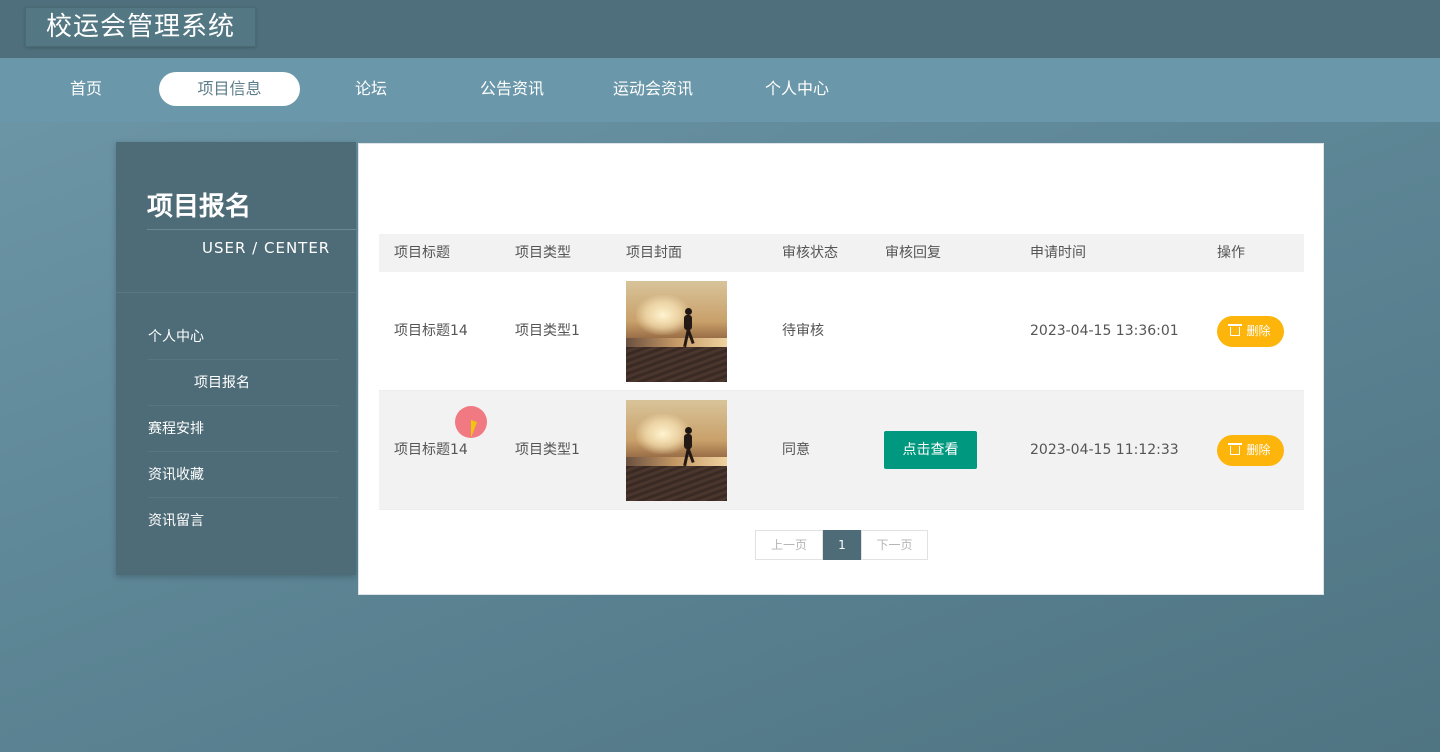 Image resolution: width=1440 pixels, height=752 pixels. I want to click on table-header: 项目标题 项目类型 项目封面 审核状态 审核回复 申请时间 操作, so click(841, 253).